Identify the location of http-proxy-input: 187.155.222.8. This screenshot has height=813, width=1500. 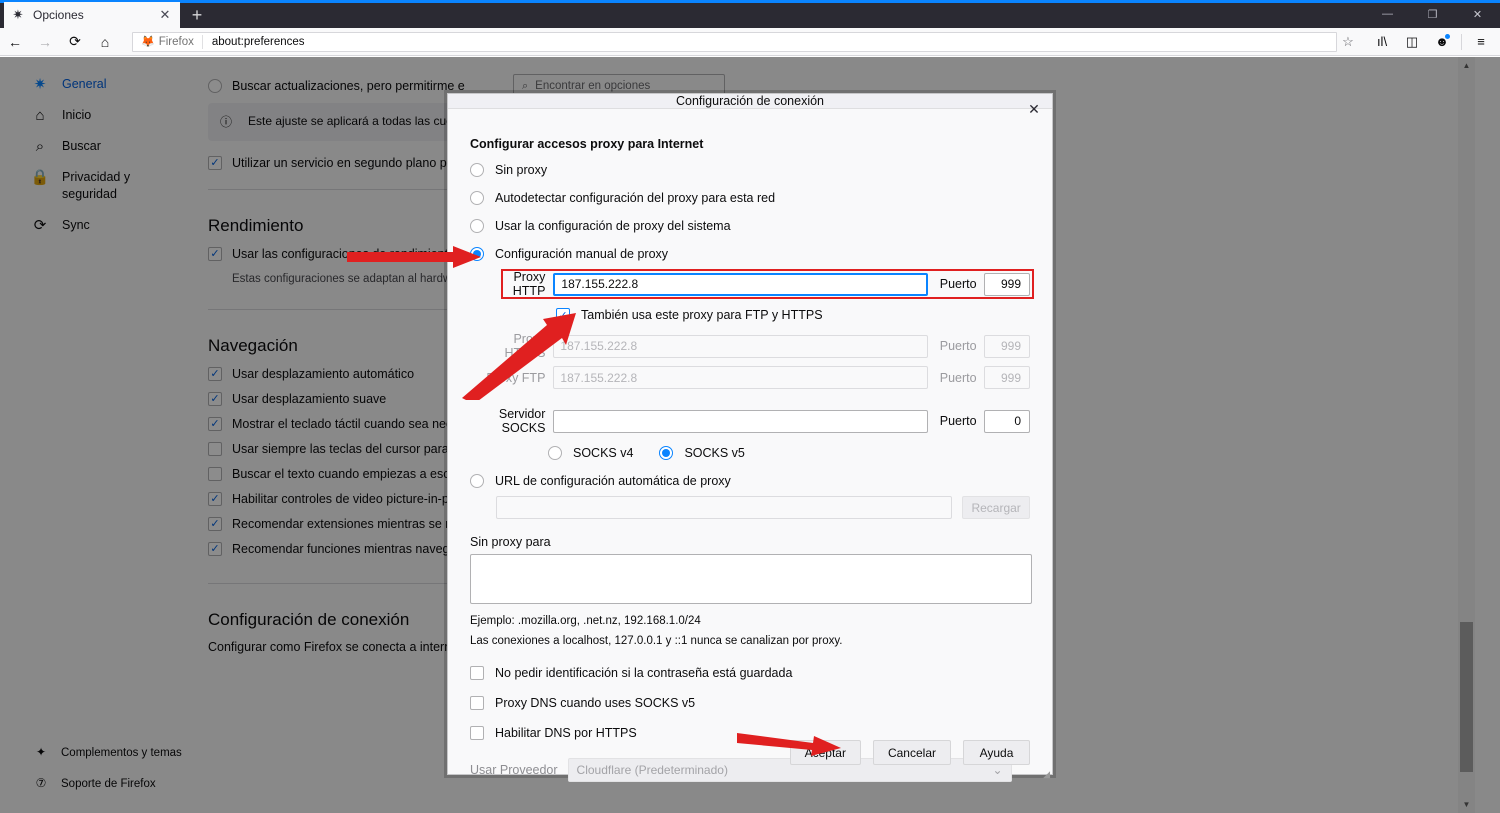
(740, 284).